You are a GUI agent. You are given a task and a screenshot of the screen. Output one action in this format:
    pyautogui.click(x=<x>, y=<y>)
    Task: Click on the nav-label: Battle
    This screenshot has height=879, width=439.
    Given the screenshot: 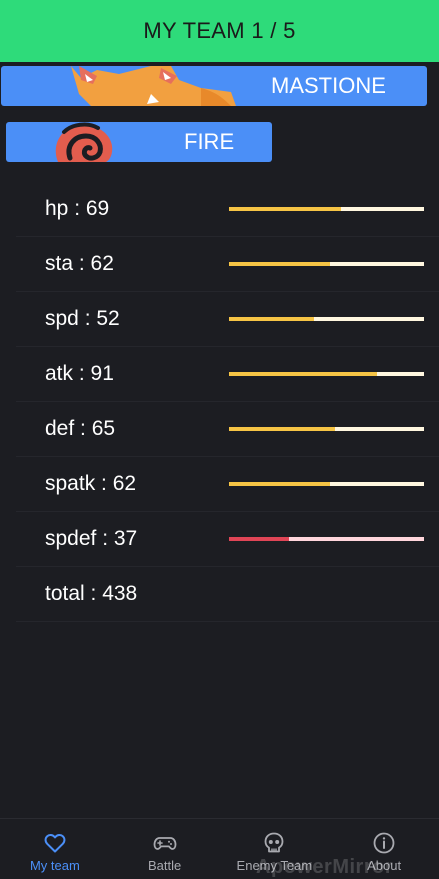 What is the action you would take?
    pyautogui.click(x=165, y=865)
    